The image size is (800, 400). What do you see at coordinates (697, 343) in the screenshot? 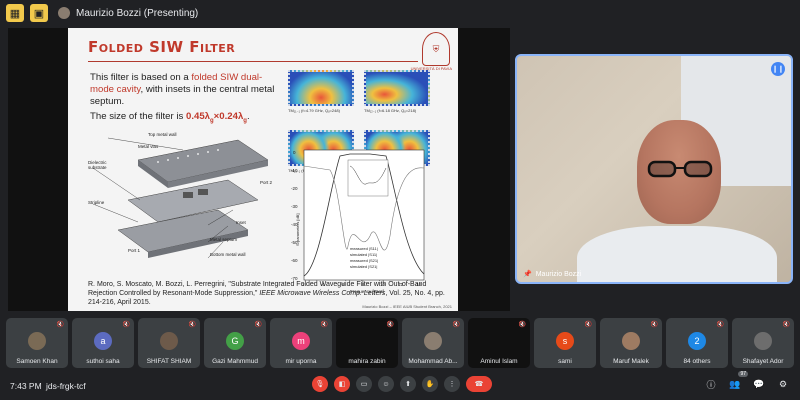
I see `participant-tile: 🔇 2 84 others` at bounding box center [697, 343].